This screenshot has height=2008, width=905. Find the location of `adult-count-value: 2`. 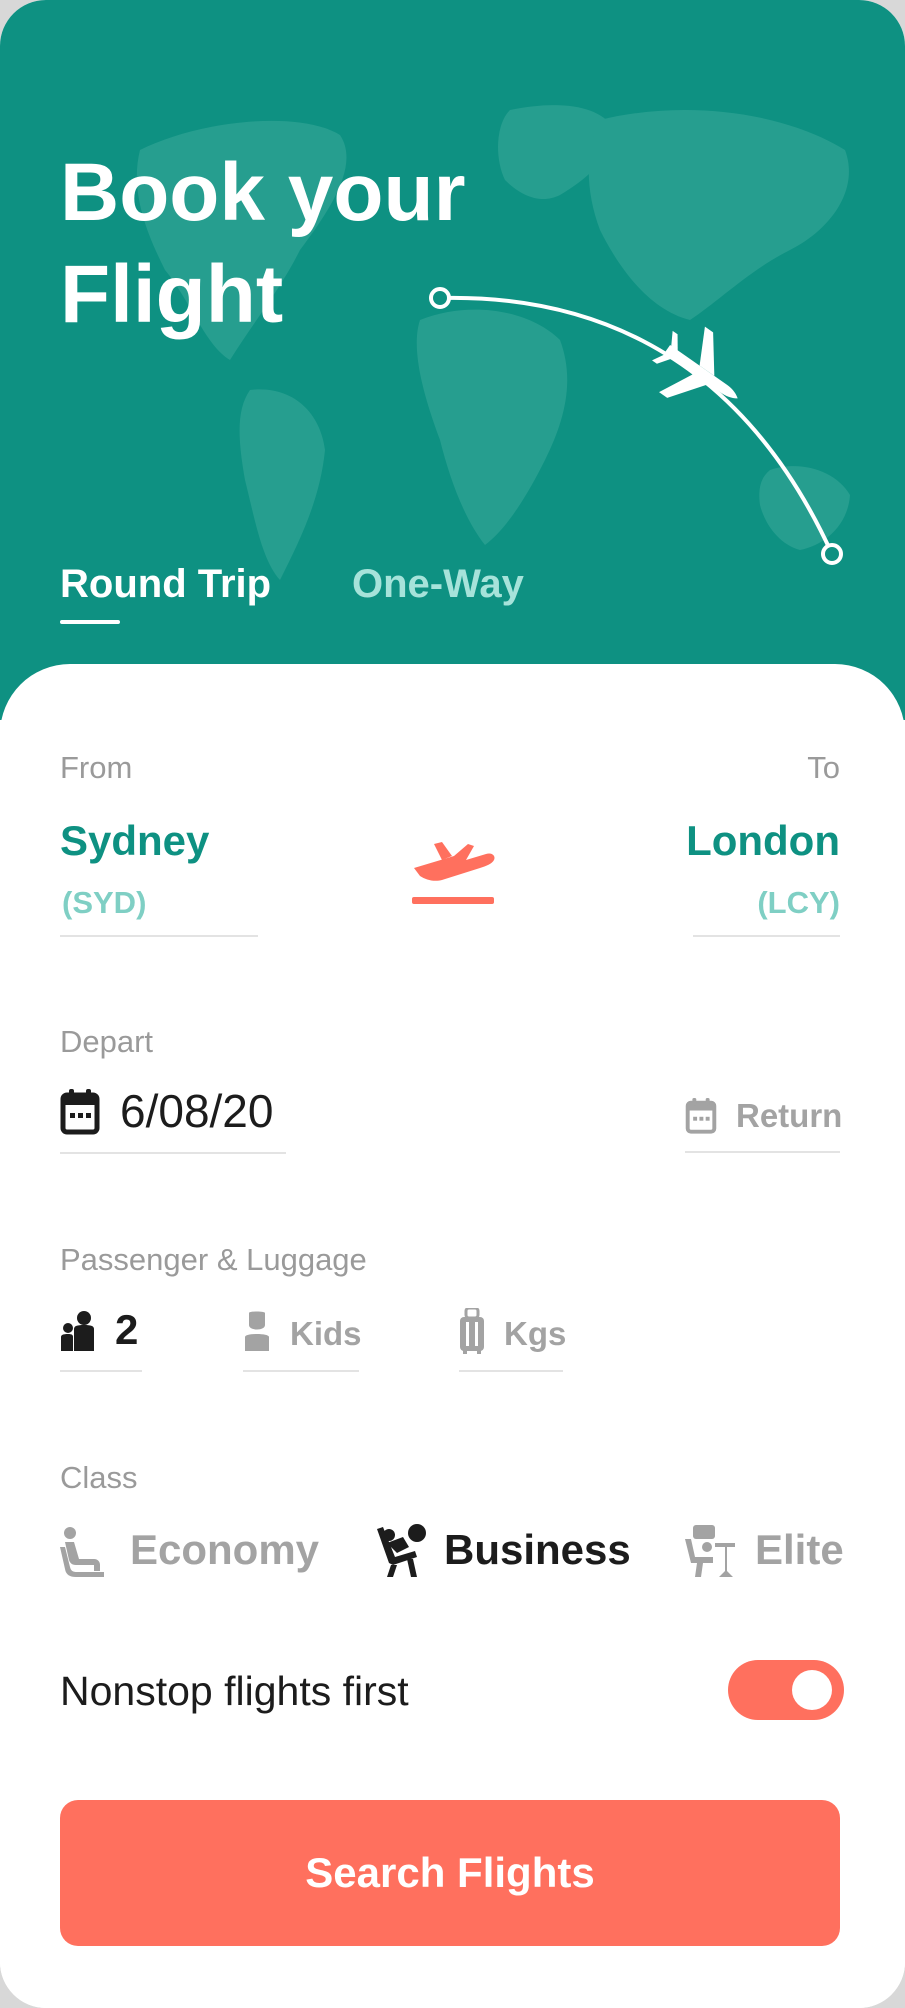

adult-count-value: 2 is located at coordinates (126, 1330).